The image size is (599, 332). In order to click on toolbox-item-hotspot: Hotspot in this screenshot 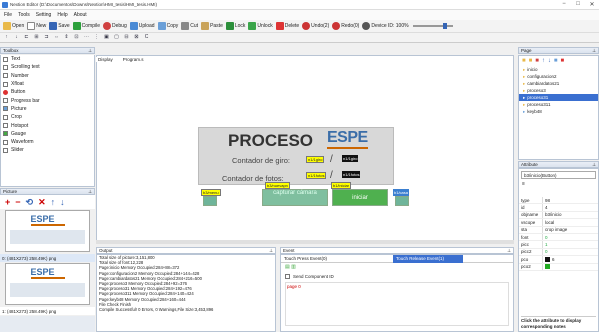, I will do `click(47, 125)`.